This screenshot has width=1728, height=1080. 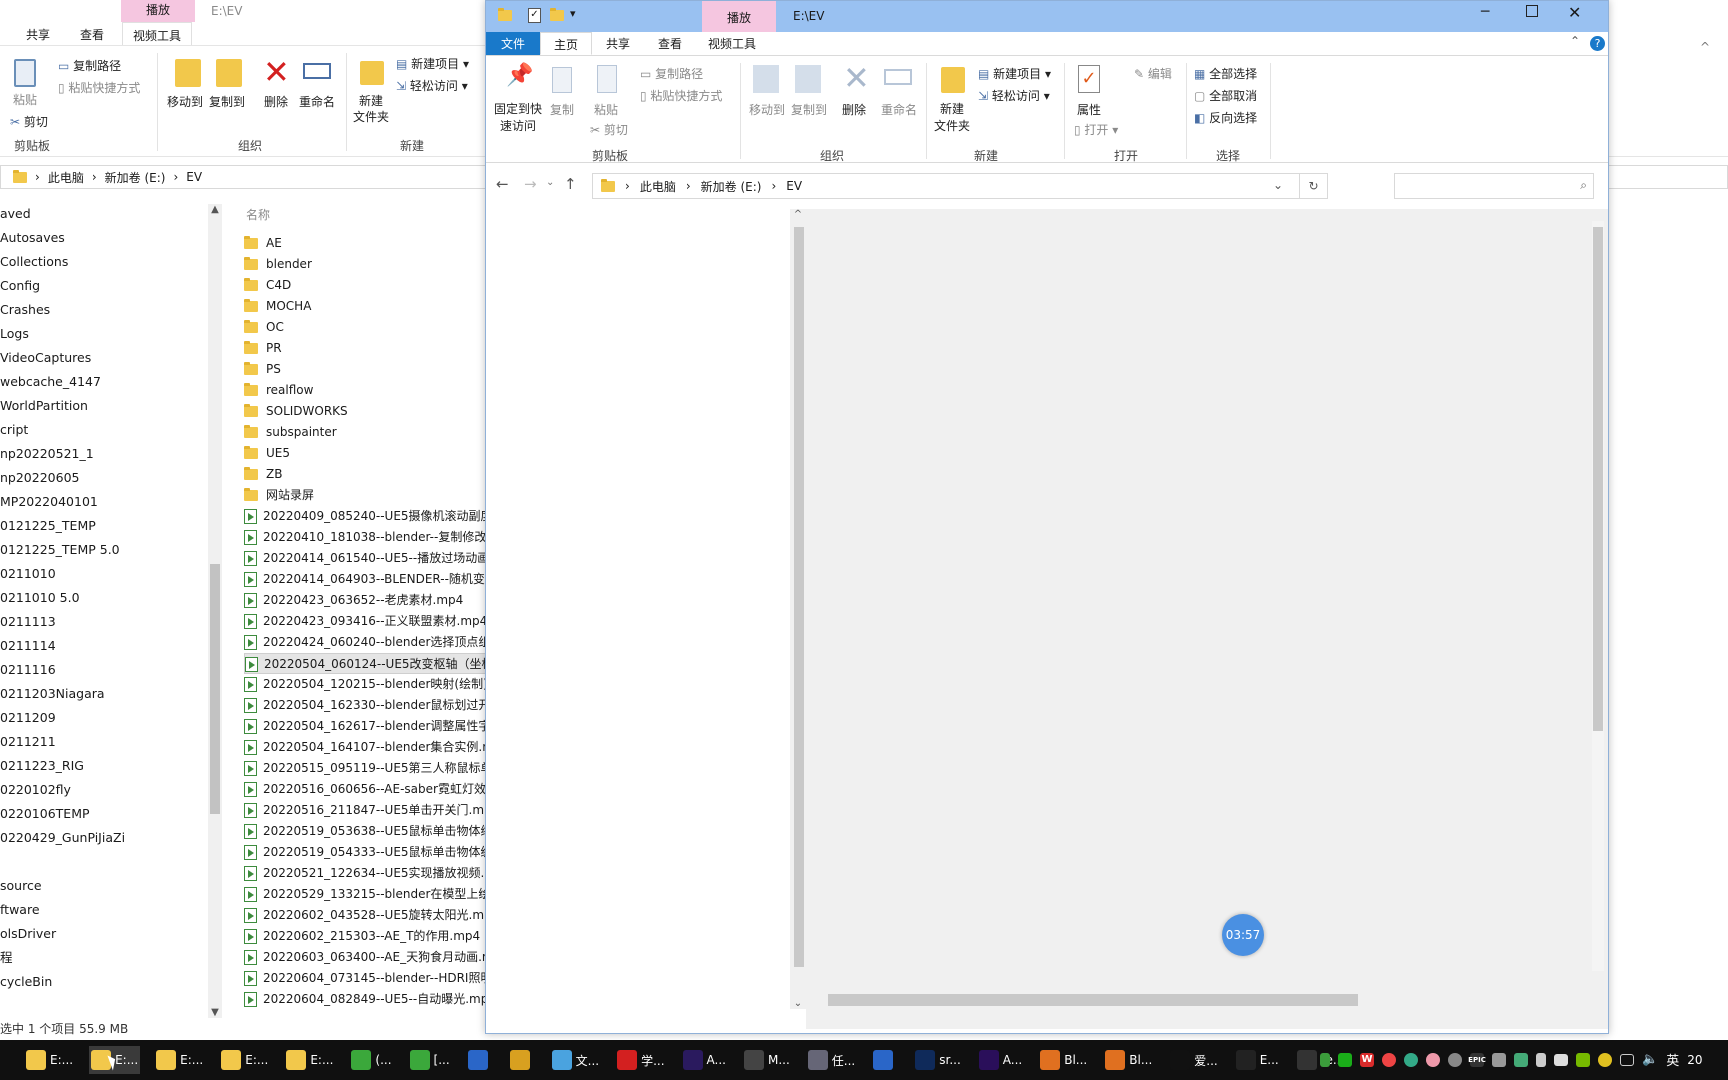 What do you see at coordinates (367, 726) in the screenshot?
I see `list-item: 20220504_162617--blender调整属性字` at bounding box center [367, 726].